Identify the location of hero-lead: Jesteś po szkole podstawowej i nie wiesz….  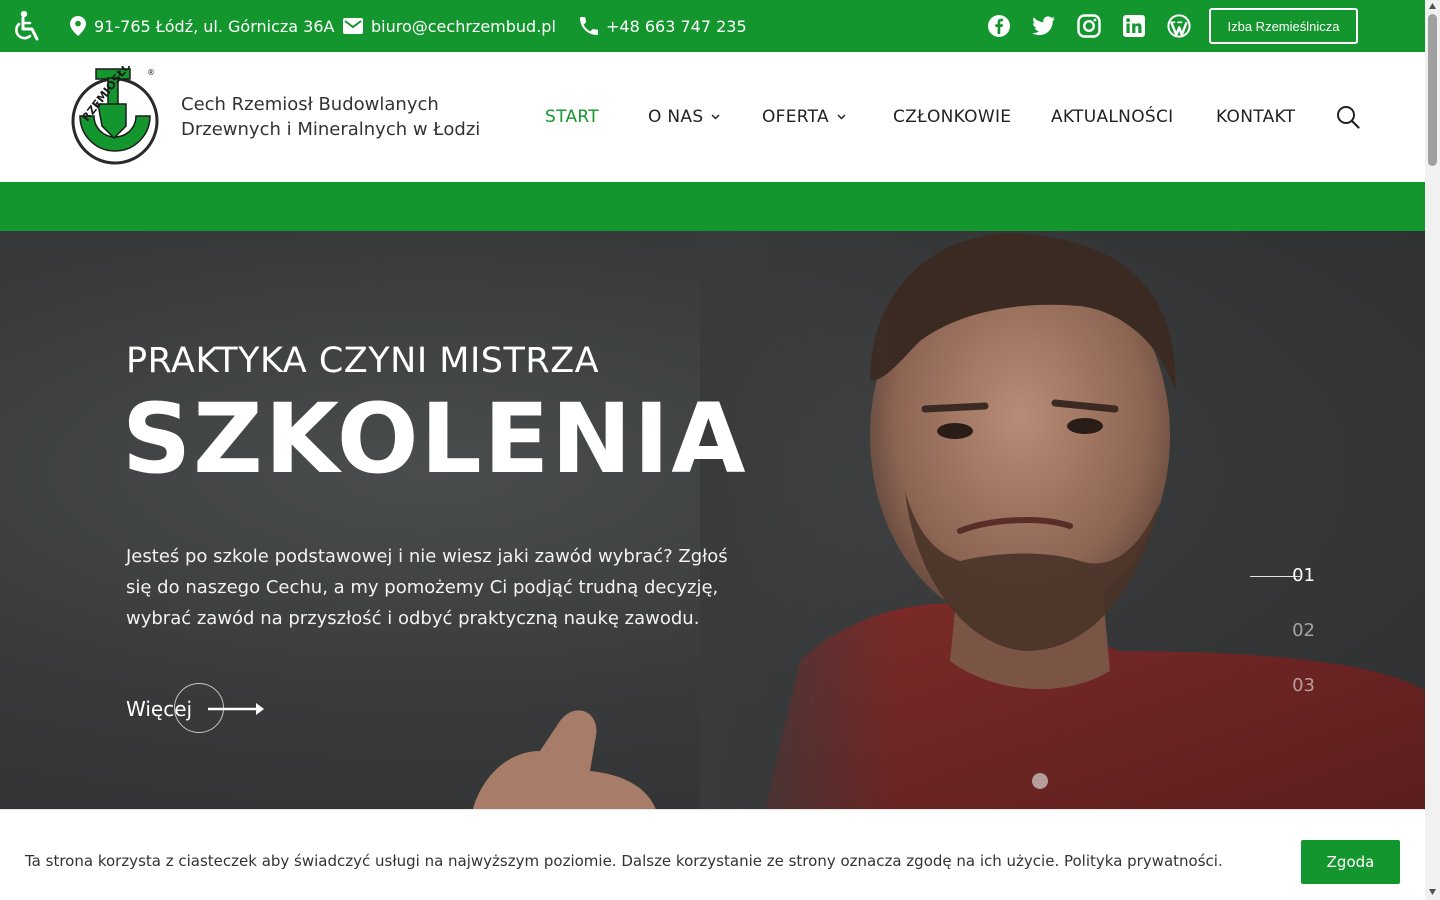
(427, 587).